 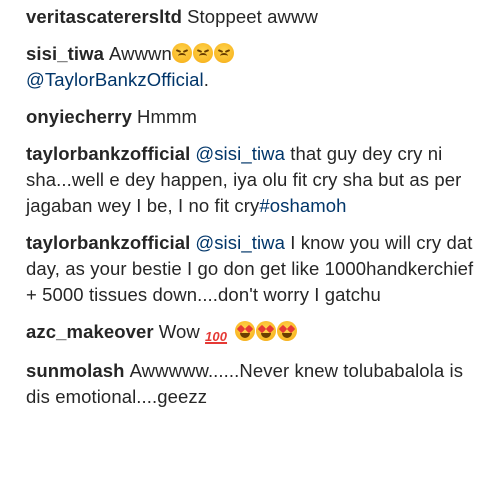 What do you see at coordinates (79, 116) in the screenshot?
I see `comment-username: onyiecherry` at bounding box center [79, 116].